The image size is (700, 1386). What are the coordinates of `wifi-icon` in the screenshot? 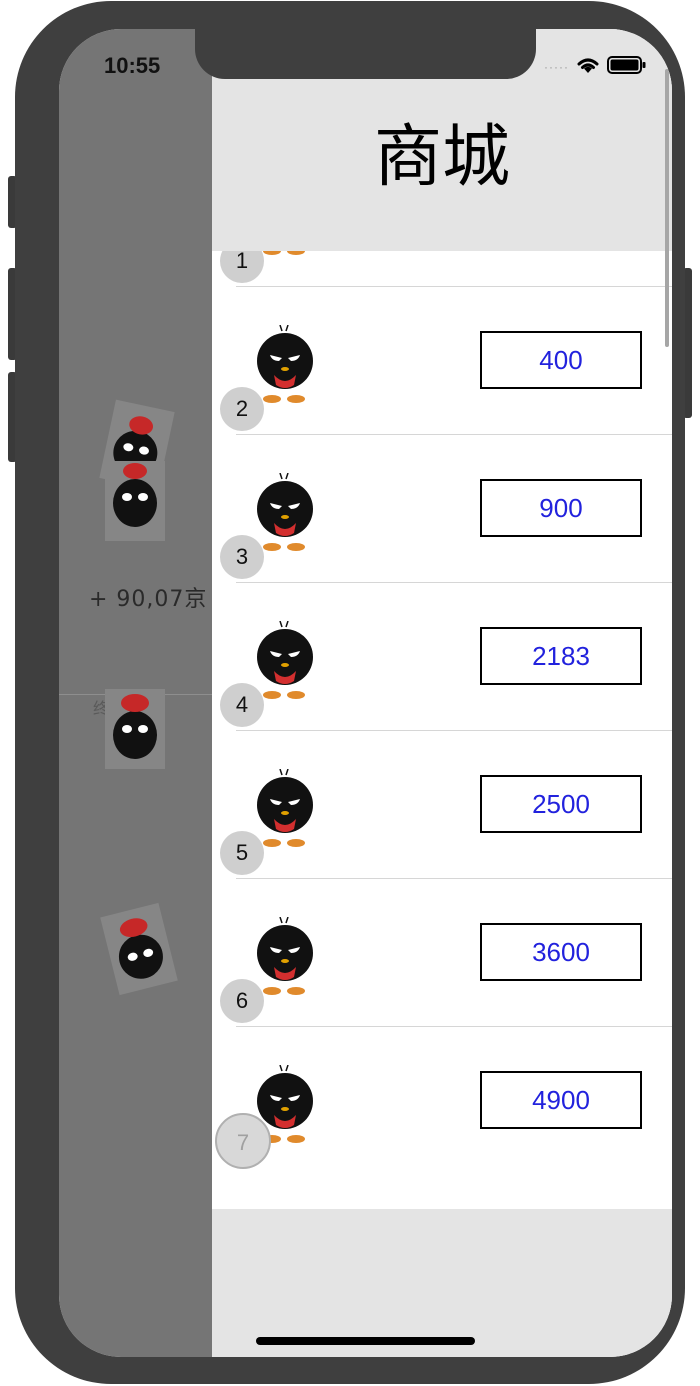 It's located at (588, 67).